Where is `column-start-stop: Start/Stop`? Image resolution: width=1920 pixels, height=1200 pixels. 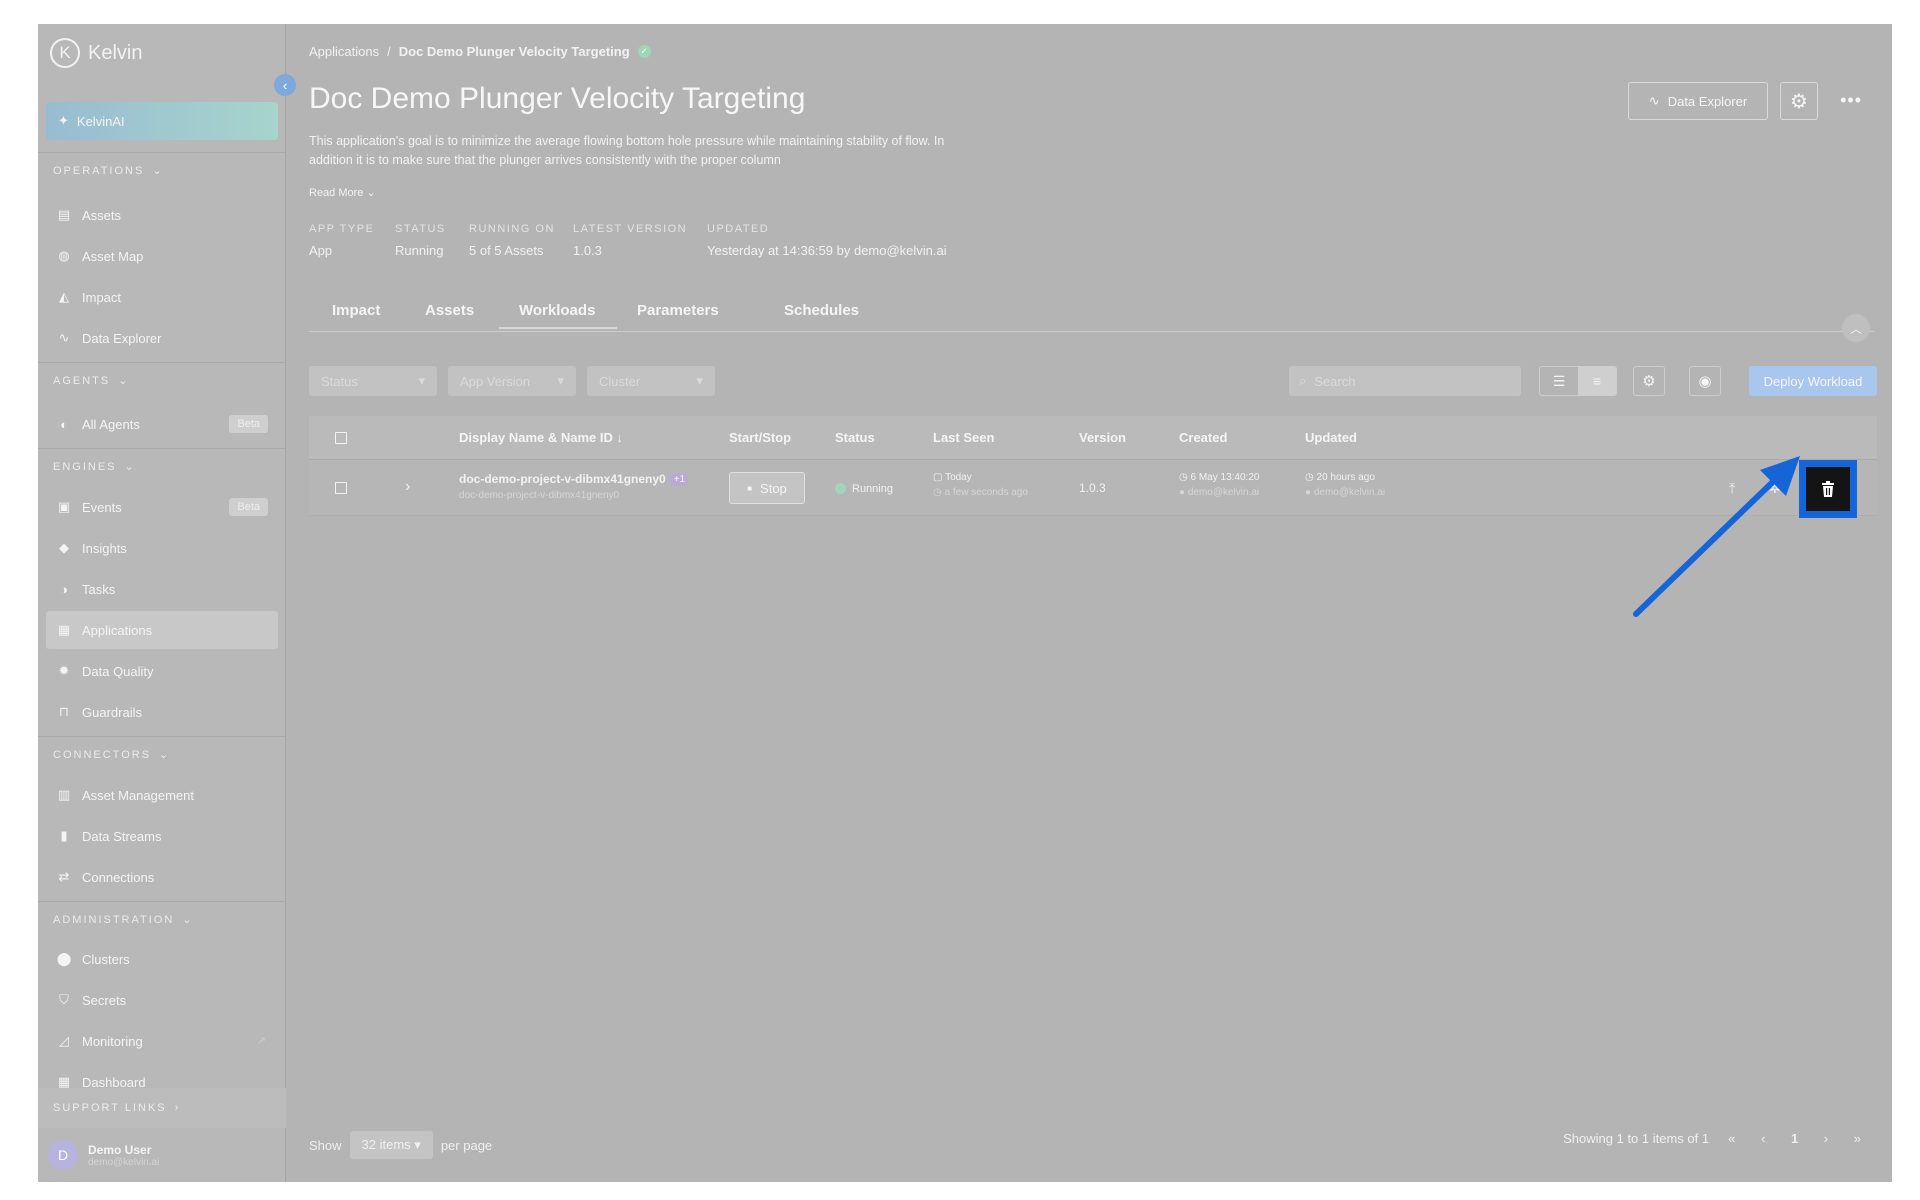
column-start-stop: Start/Stop is located at coordinates (760, 437).